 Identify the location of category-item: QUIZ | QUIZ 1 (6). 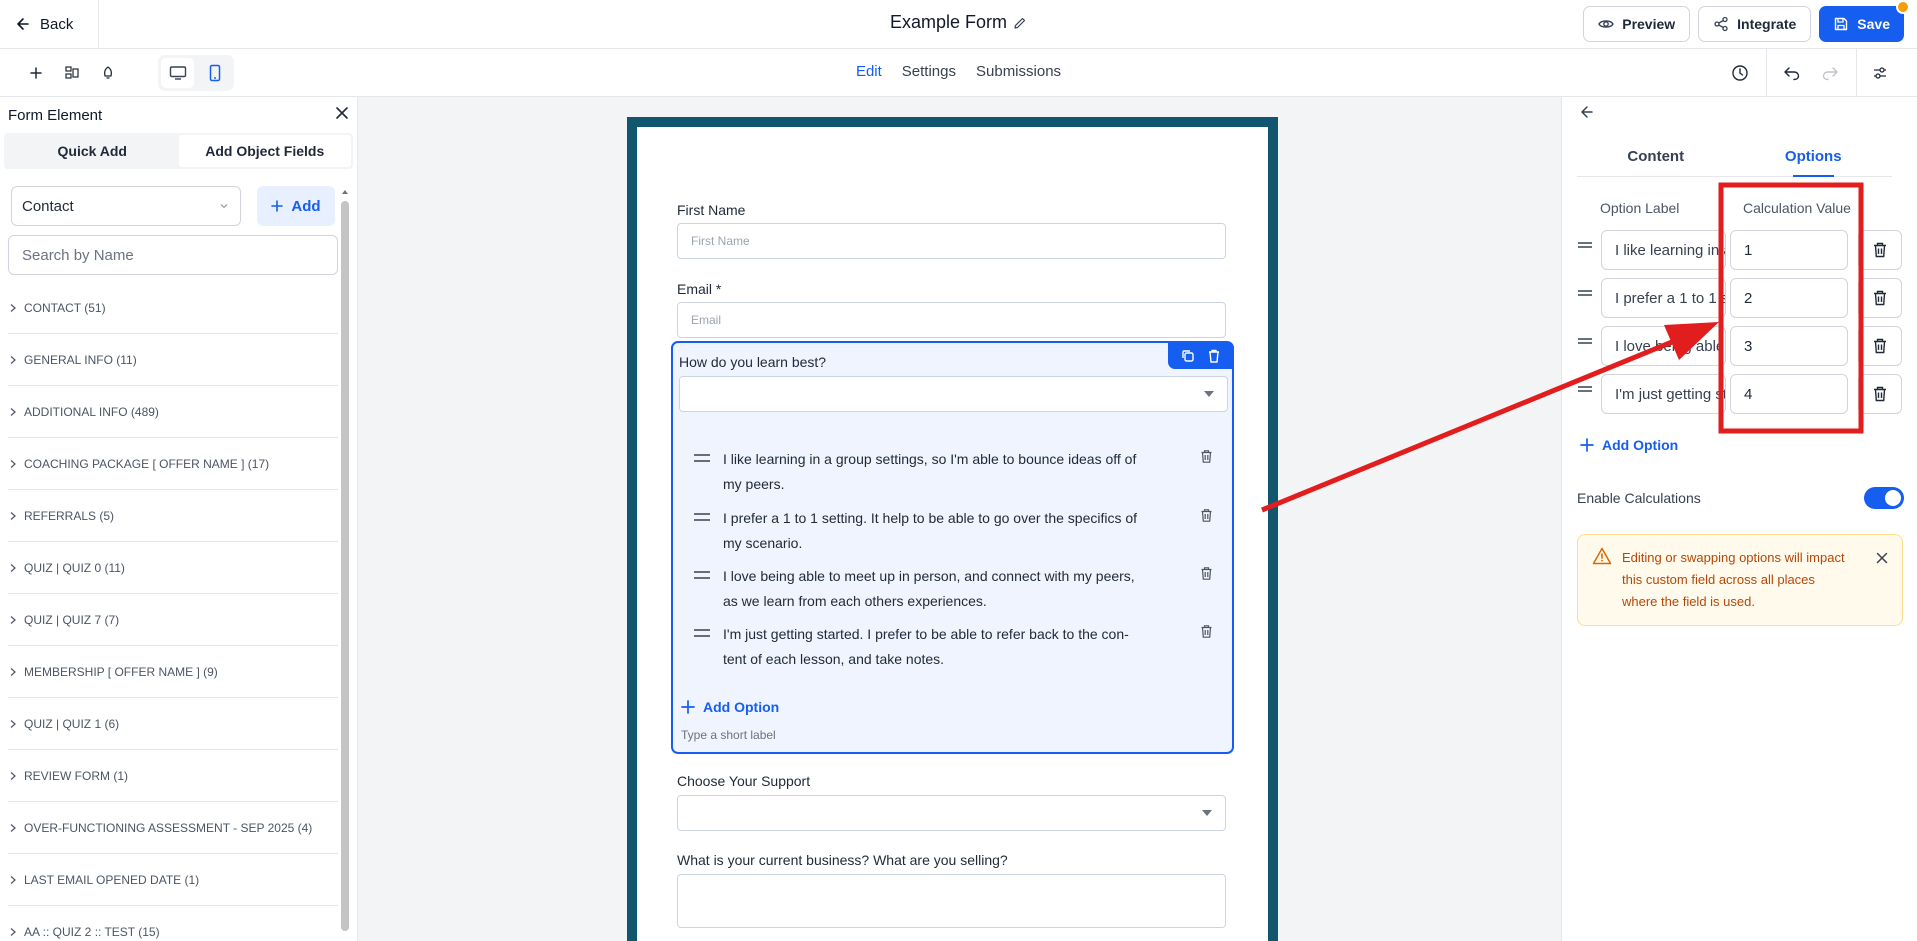
(173, 724).